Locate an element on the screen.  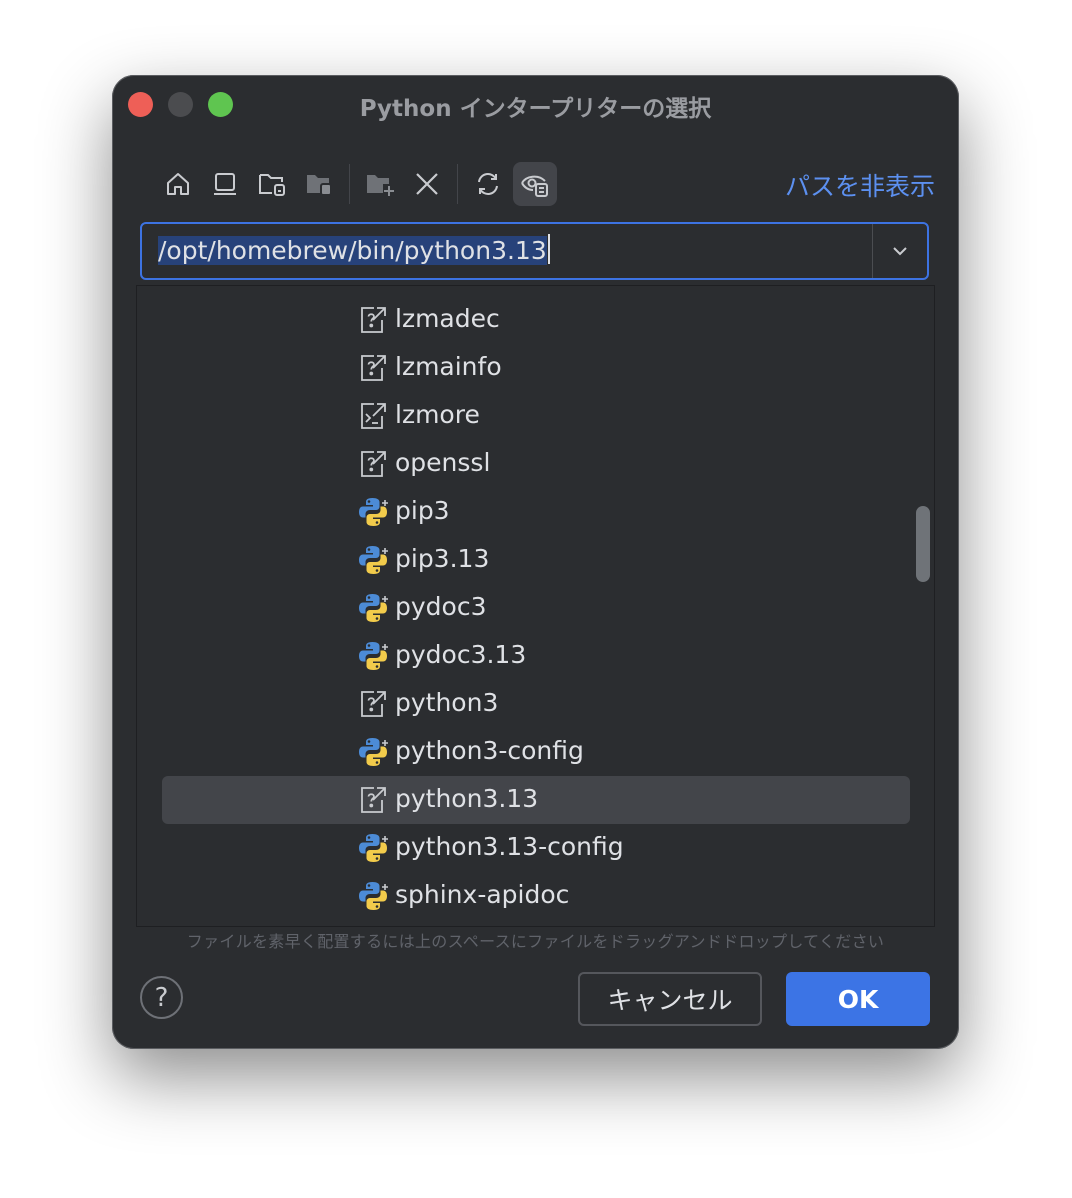
project-folder-icon is located at coordinates (272, 185).